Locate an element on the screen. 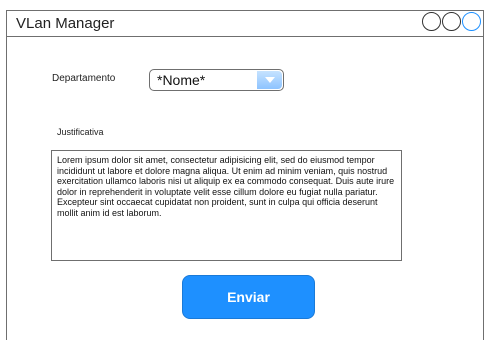 This screenshot has height=340, width=485. window-controls is located at coordinates (451, 23).